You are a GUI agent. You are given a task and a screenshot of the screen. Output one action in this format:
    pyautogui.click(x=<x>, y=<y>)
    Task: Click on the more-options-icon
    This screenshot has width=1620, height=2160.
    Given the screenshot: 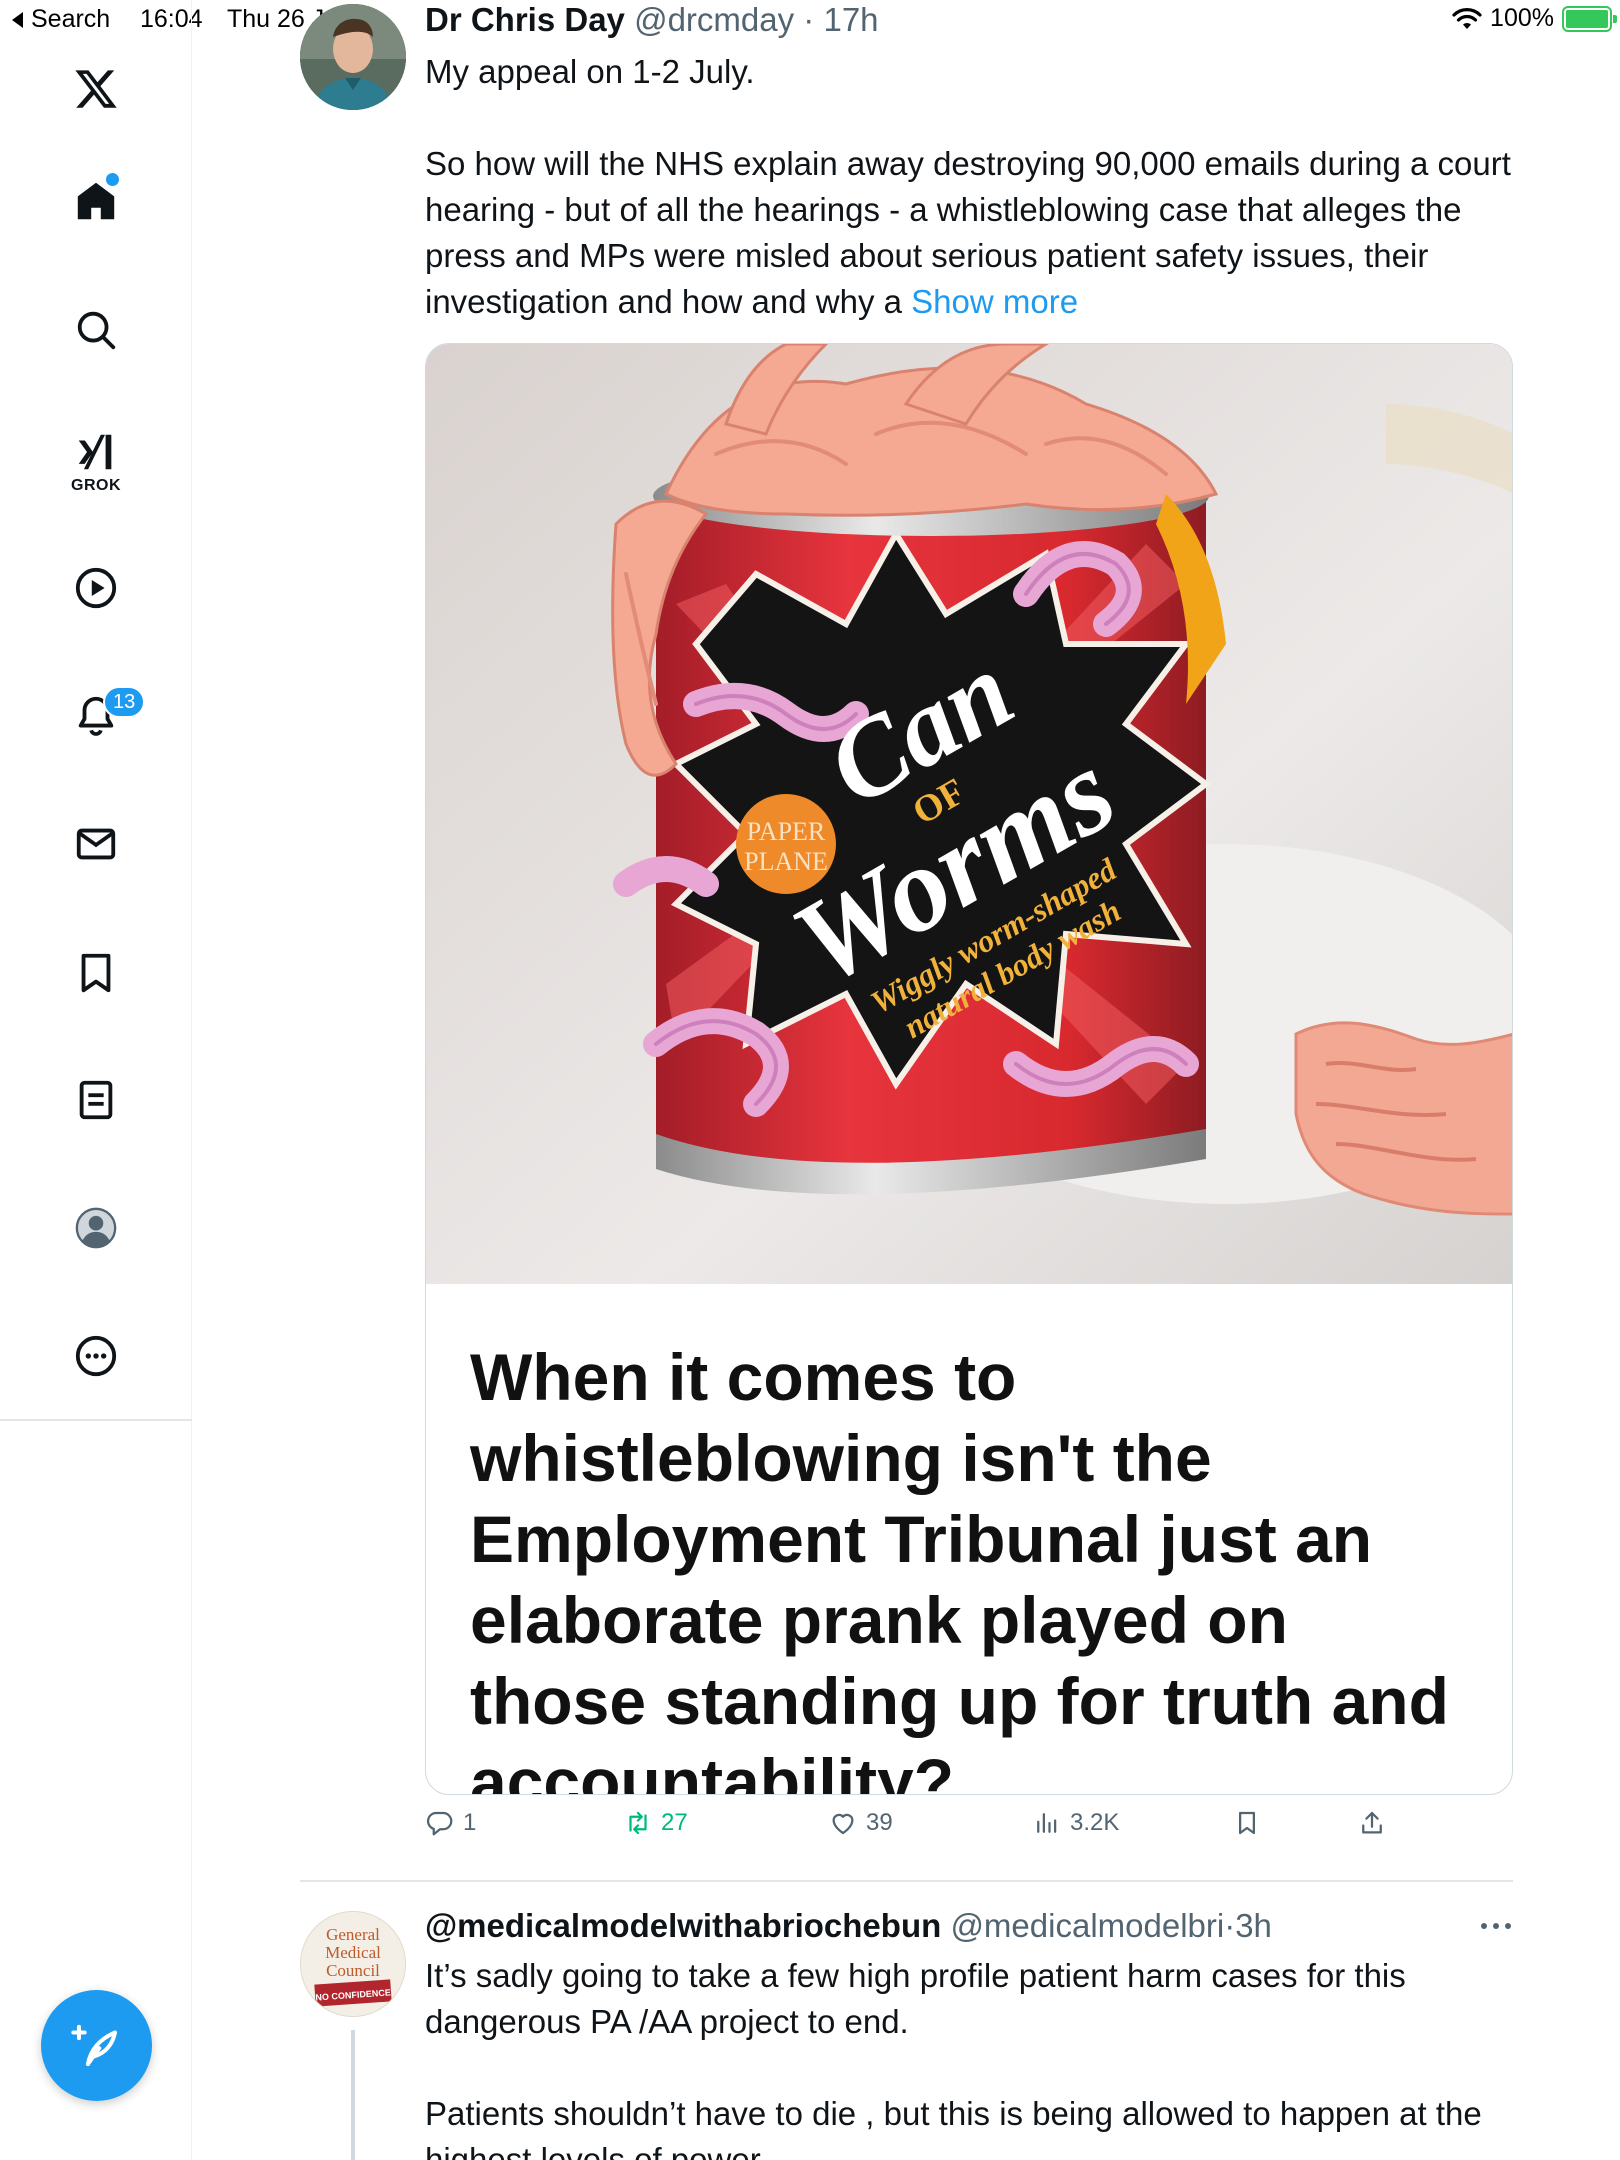 What is the action you would take?
    pyautogui.click(x=1496, y=1926)
    